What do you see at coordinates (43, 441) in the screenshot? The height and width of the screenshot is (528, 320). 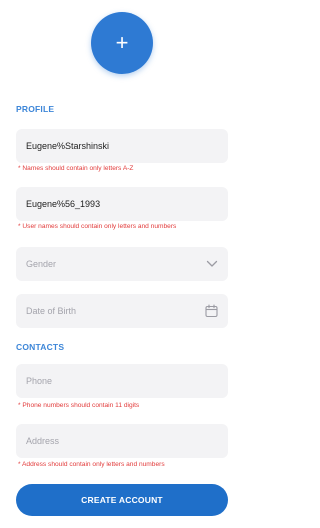 I see `address-placeholder: Address` at bounding box center [43, 441].